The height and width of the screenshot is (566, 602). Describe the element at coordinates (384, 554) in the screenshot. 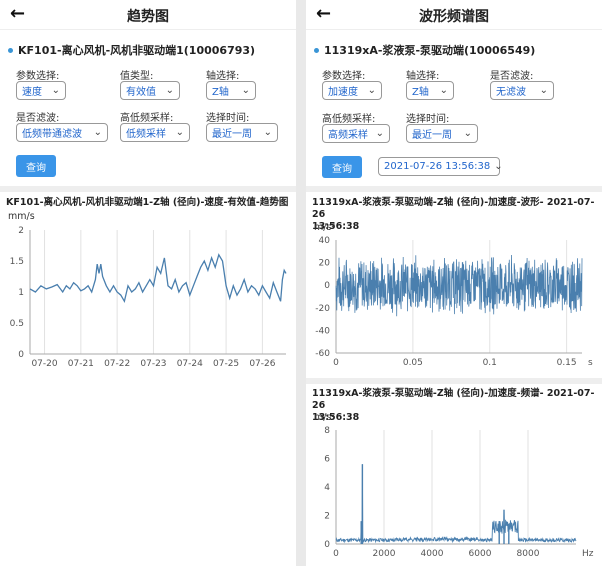

I see `x-tick-label: 2000` at that location.